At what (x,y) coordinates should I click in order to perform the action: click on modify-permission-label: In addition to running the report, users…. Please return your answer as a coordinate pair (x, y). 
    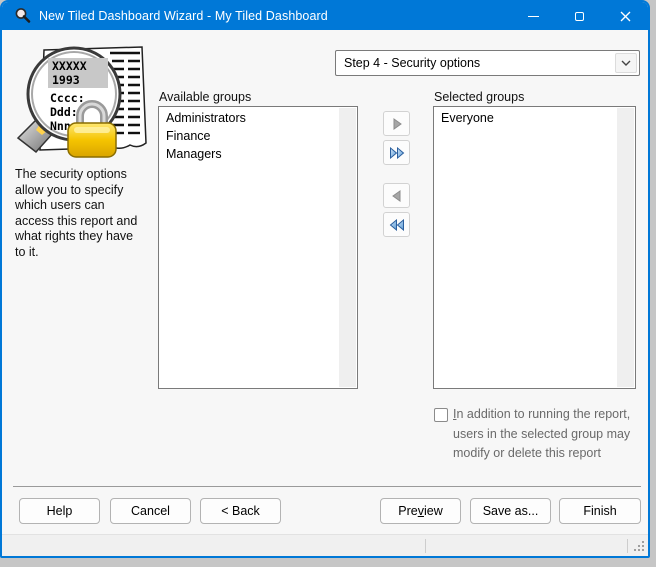
    Looking at the image, I should click on (546, 434).